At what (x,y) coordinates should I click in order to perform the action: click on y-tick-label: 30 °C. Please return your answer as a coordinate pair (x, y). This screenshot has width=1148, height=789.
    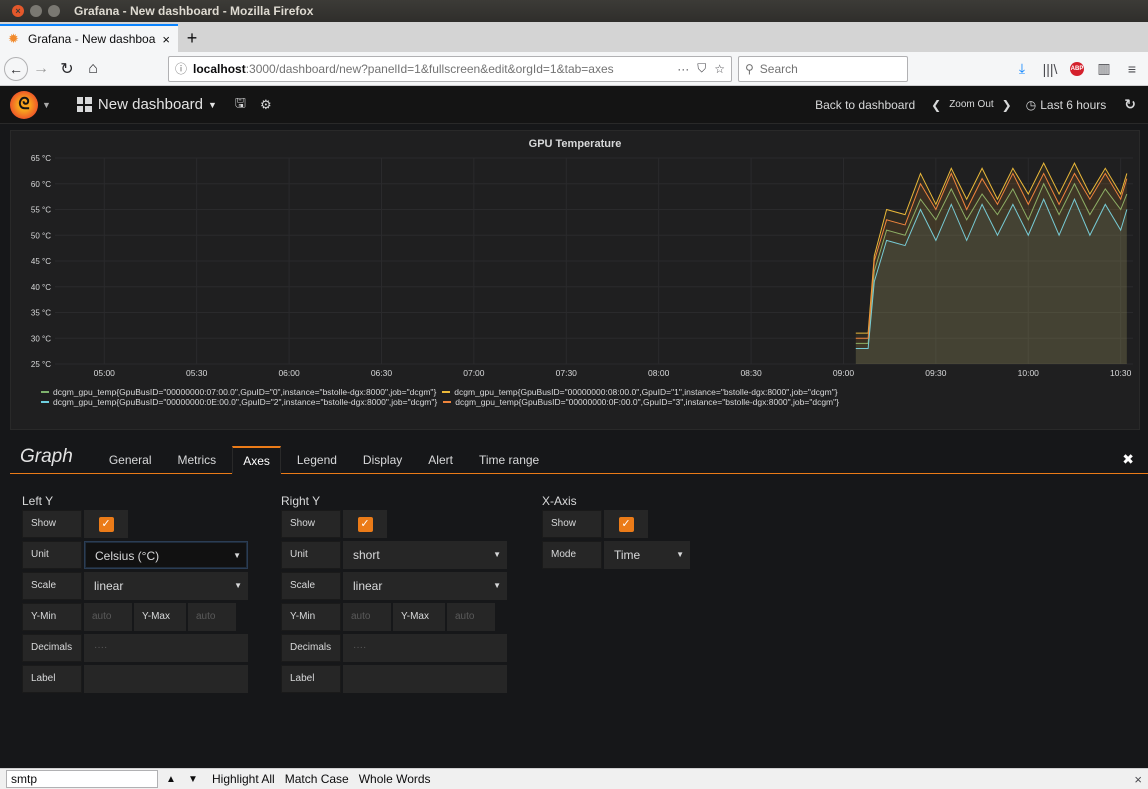
    Looking at the image, I should click on (41, 338).